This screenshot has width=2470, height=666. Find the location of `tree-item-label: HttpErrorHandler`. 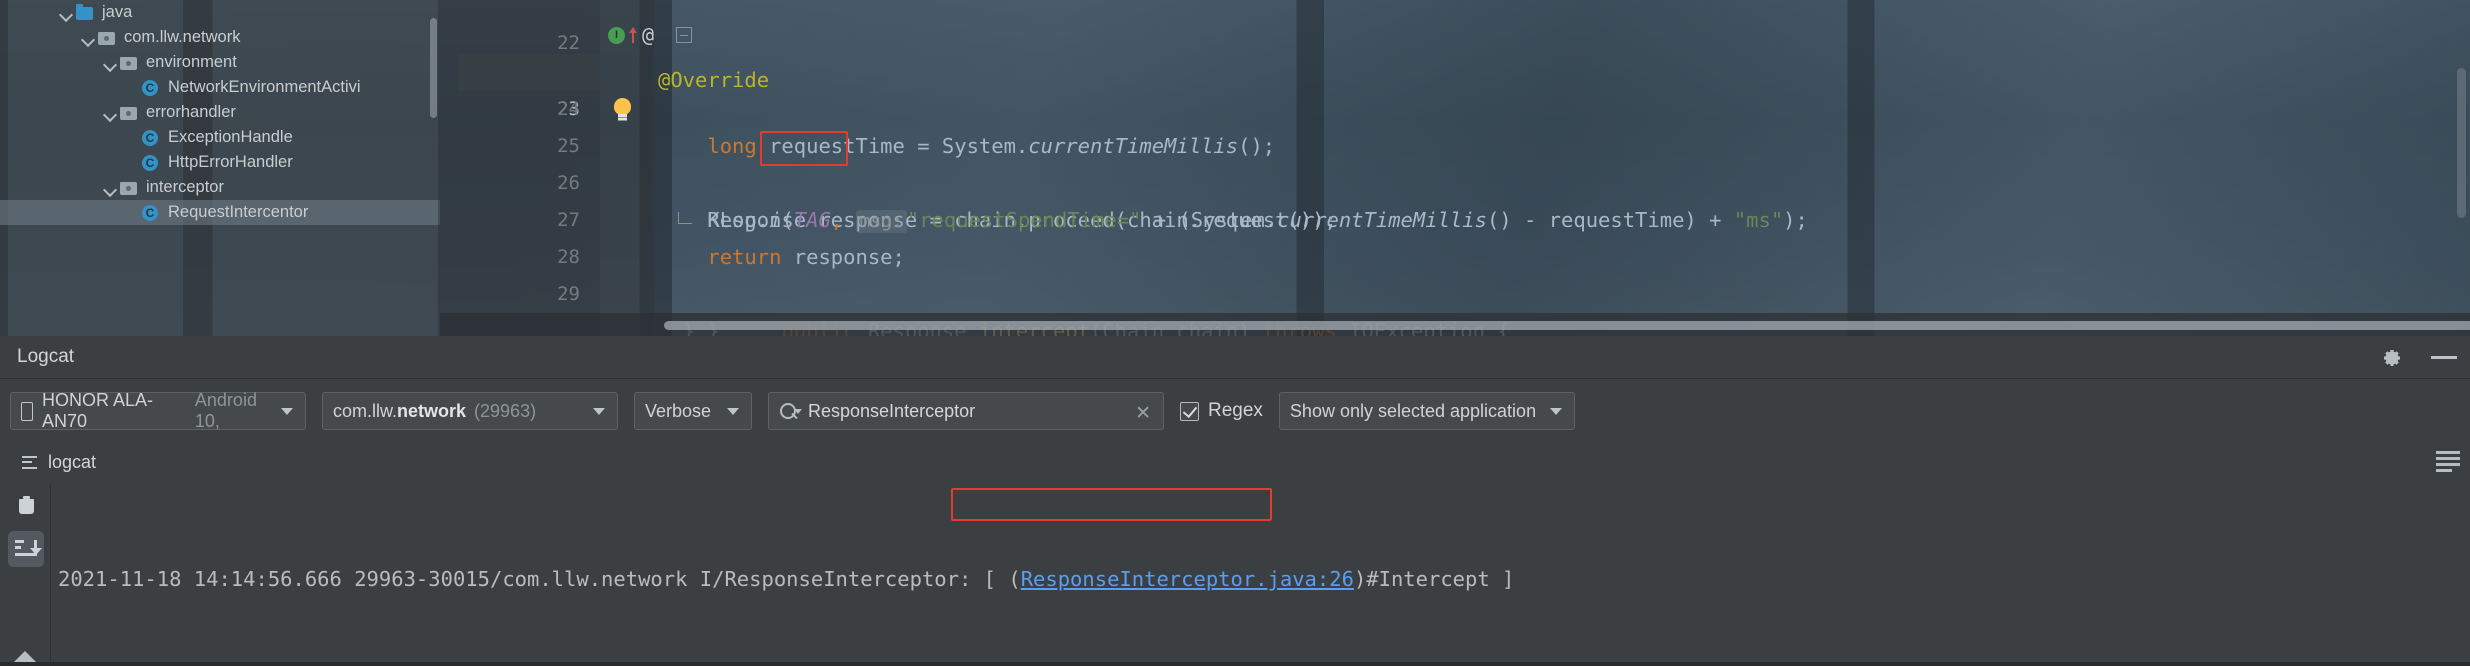

tree-item-label: HttpErrorHandler is located at coordinates (230, 162).